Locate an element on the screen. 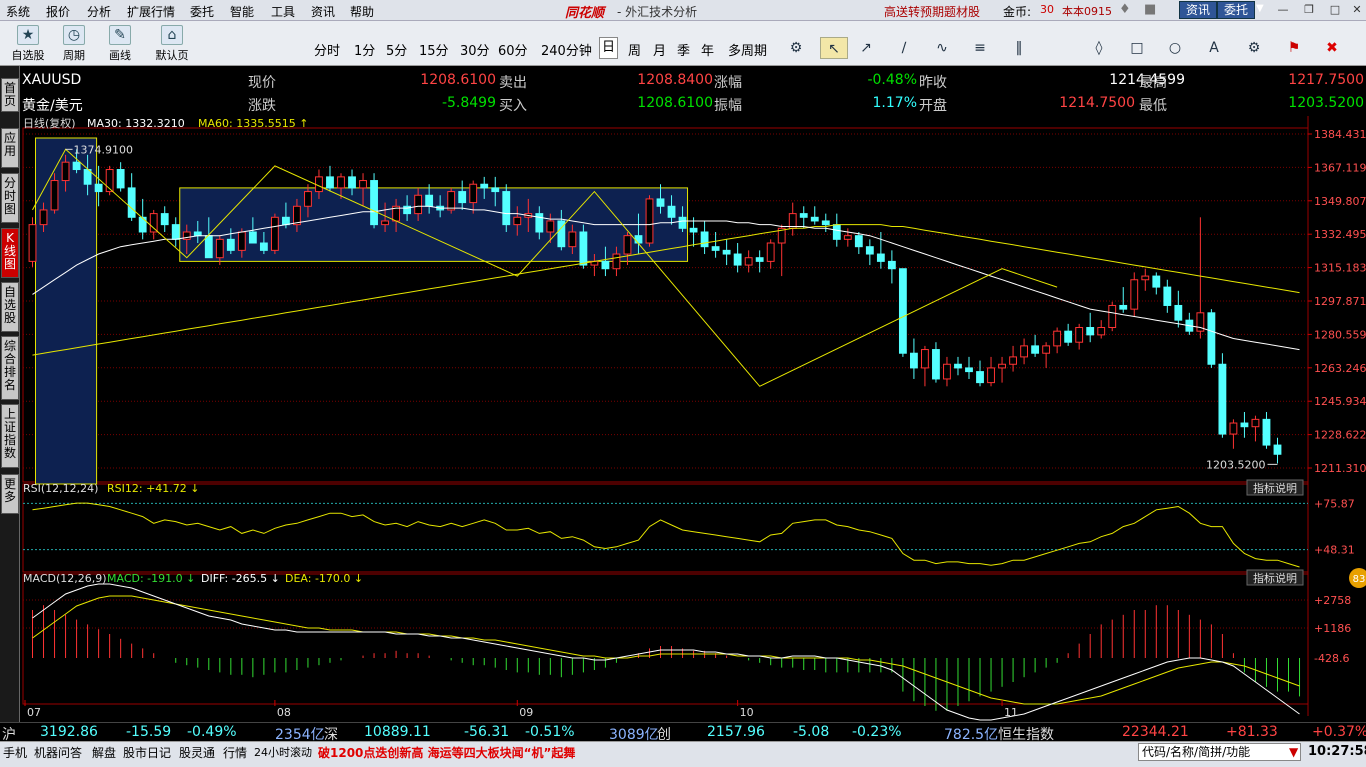  period-5m: 5分 is located at coordinates (396, 49).